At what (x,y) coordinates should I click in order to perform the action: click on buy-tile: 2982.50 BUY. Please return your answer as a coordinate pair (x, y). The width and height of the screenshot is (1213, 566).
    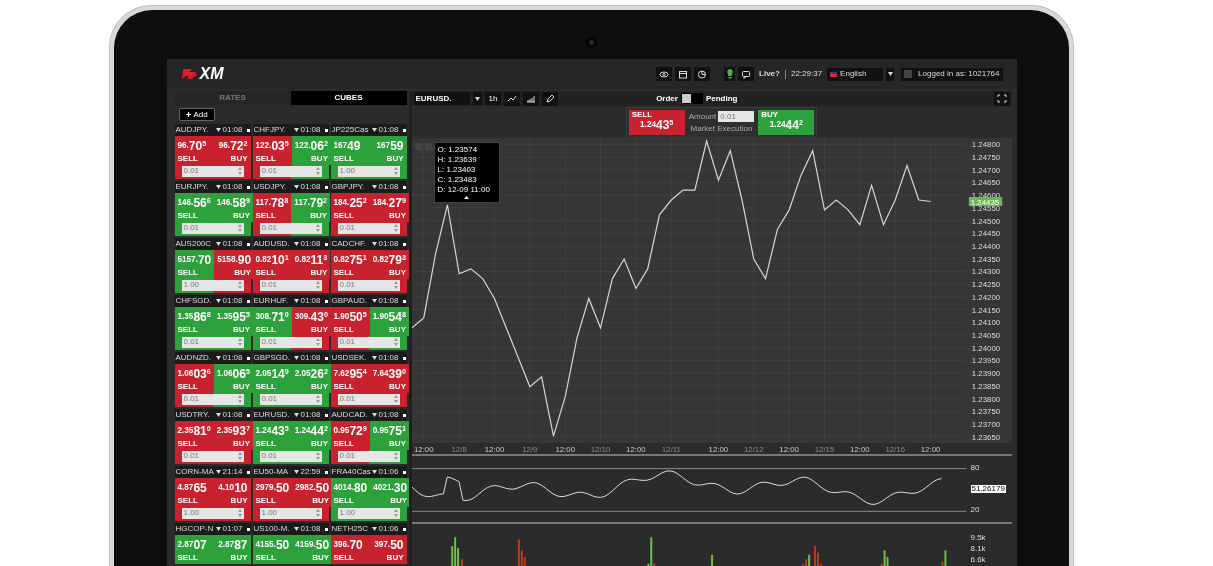
    Looking at the image, I should click on (312, 492).